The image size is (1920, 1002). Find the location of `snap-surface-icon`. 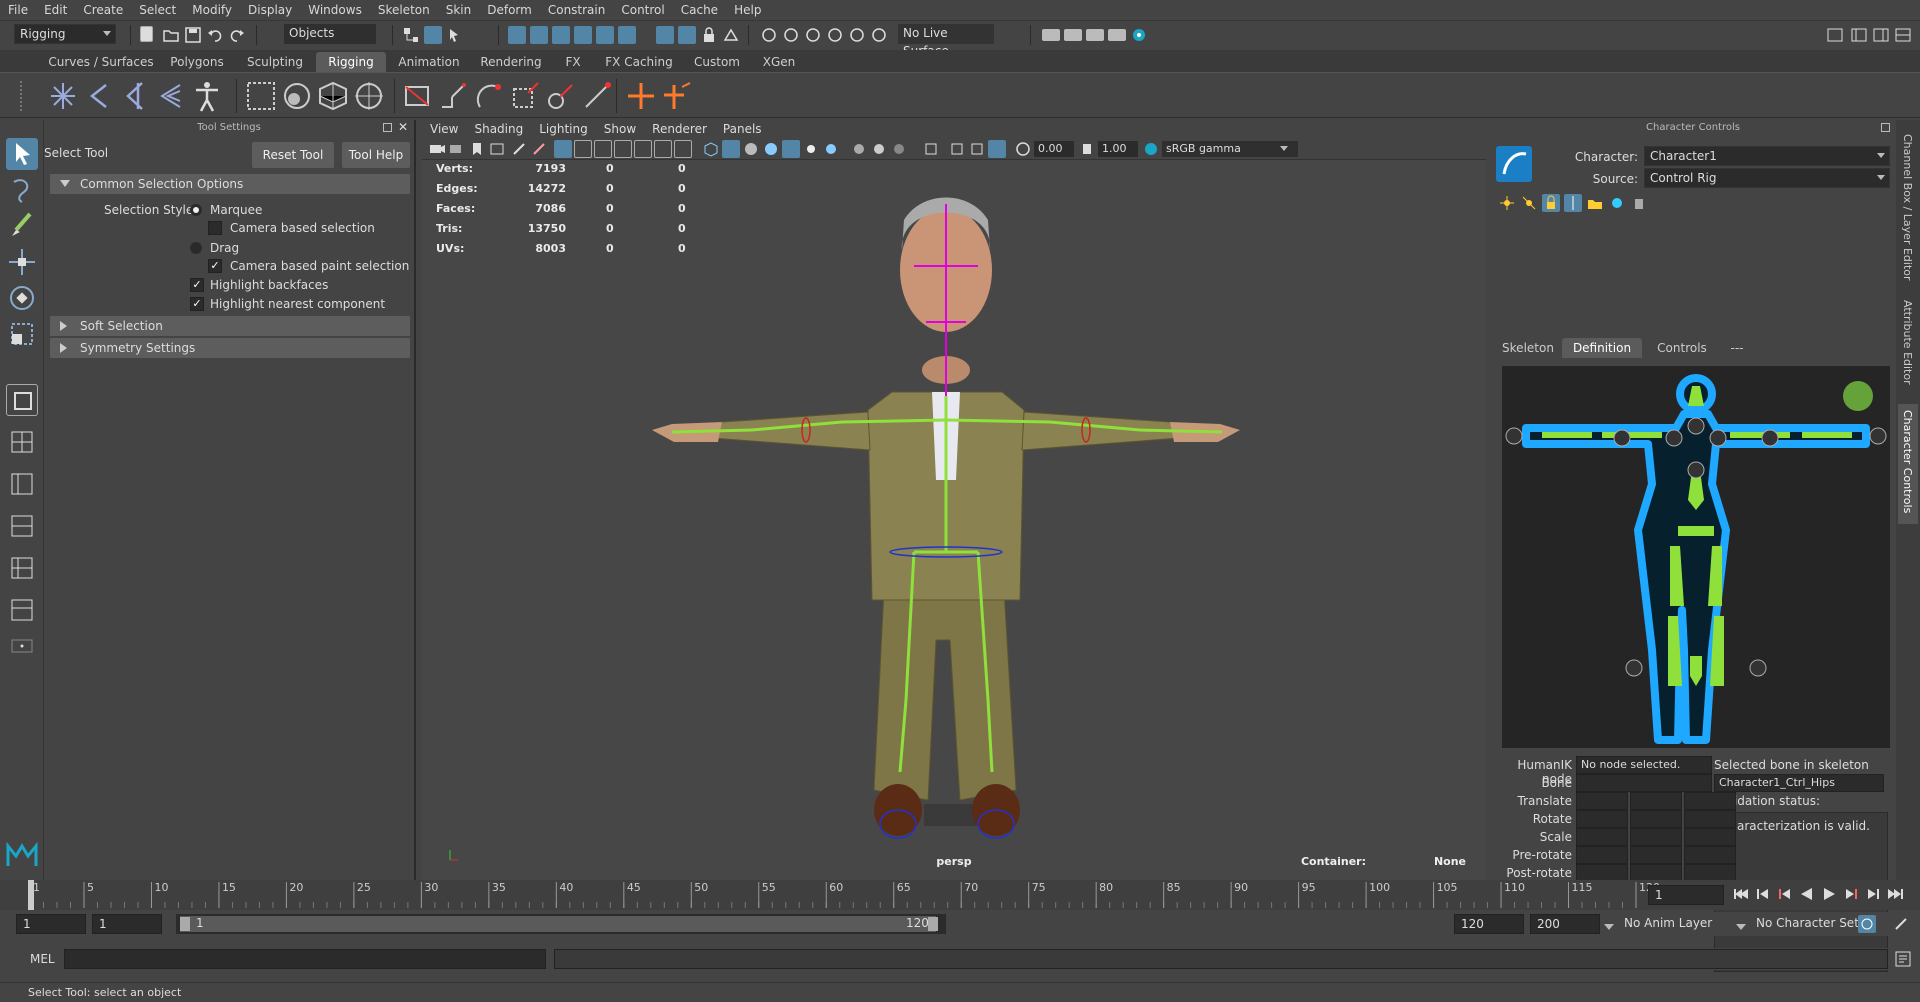

snap-surface-icon is located at coordinates (857, 35).